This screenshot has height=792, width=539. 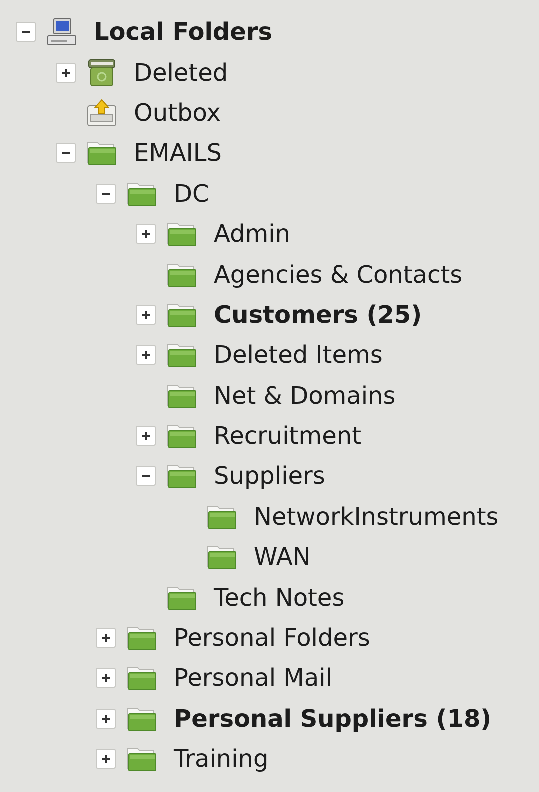 I want to click on folder-label: Customers (25), so click(x=318, y=314).